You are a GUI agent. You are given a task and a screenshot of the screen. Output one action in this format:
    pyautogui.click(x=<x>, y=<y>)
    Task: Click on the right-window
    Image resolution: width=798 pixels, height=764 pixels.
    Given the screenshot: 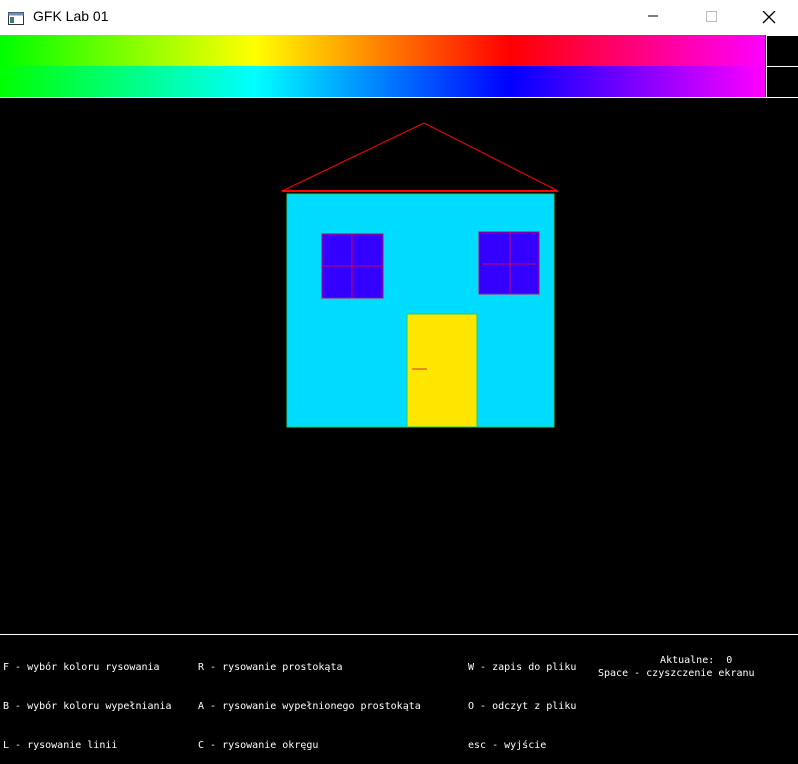 What is the action you would take?
    pyautogui.click(x=509, y=263)
    